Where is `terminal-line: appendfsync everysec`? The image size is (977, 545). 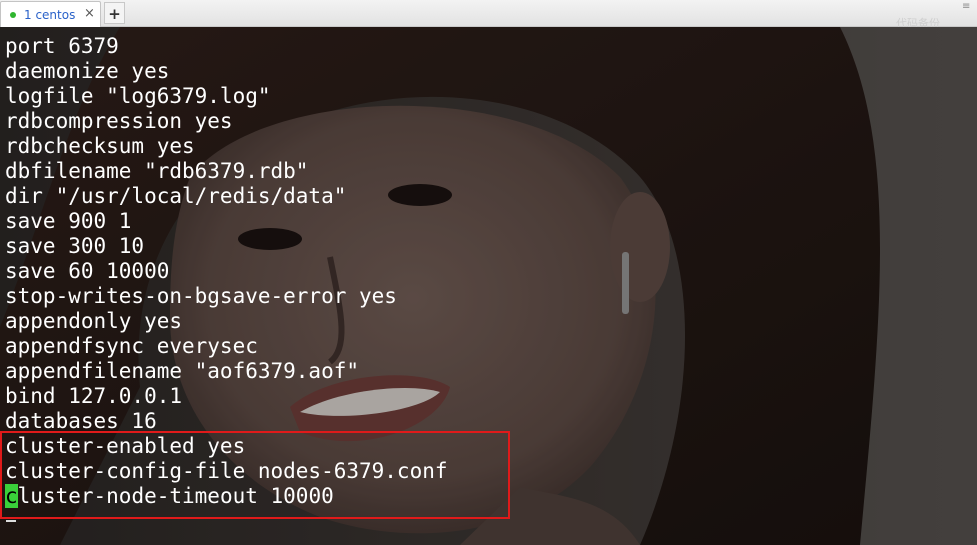
terminal-line: appendfsync everysec is located at coordinates (131, 346).